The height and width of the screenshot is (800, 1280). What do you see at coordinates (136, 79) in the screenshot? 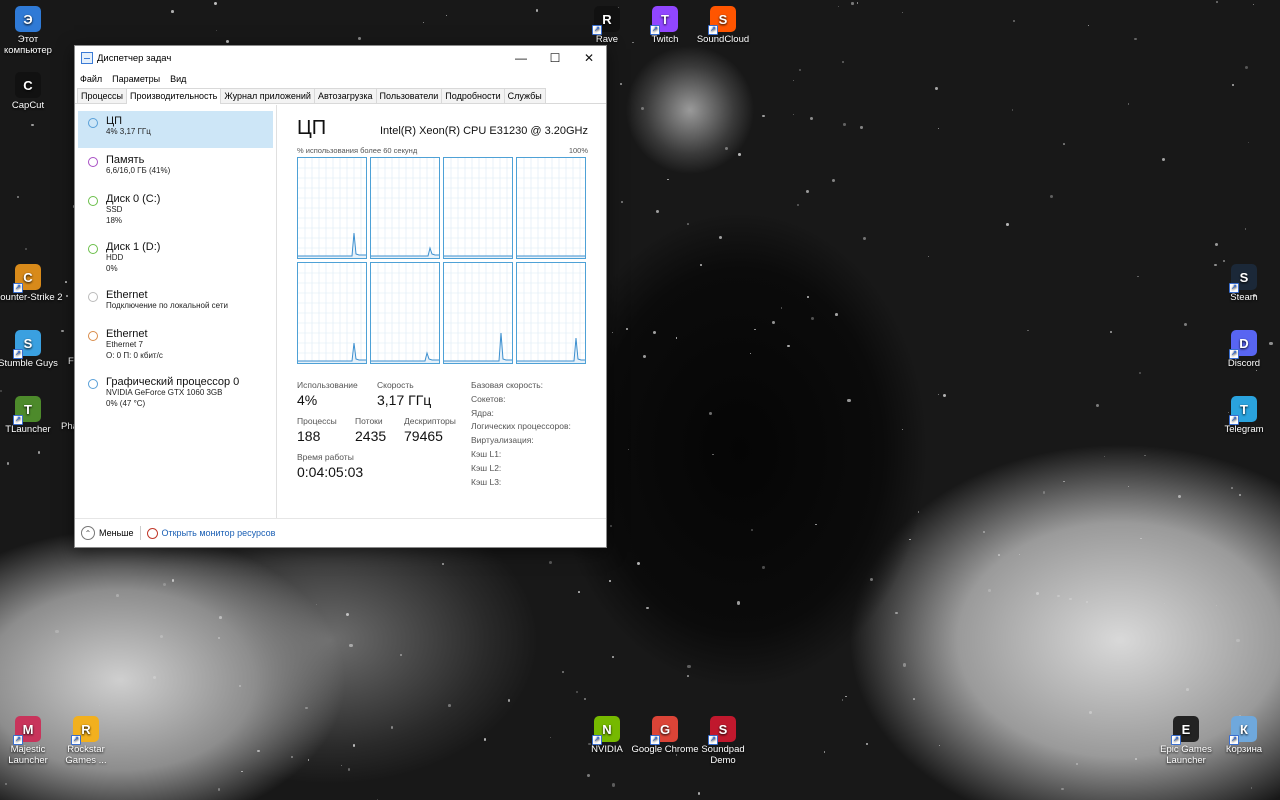
I see `menu-options: Параметры` at bounding box center [136, 79].